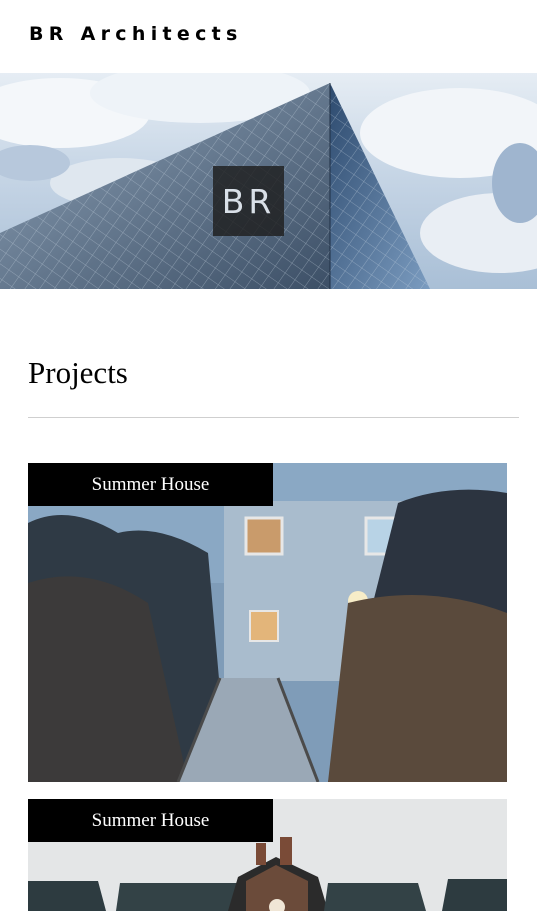 The height and width of the screenshot is (911, 537). I want to click on hero-logo-badge: BR, so click(248, 201).